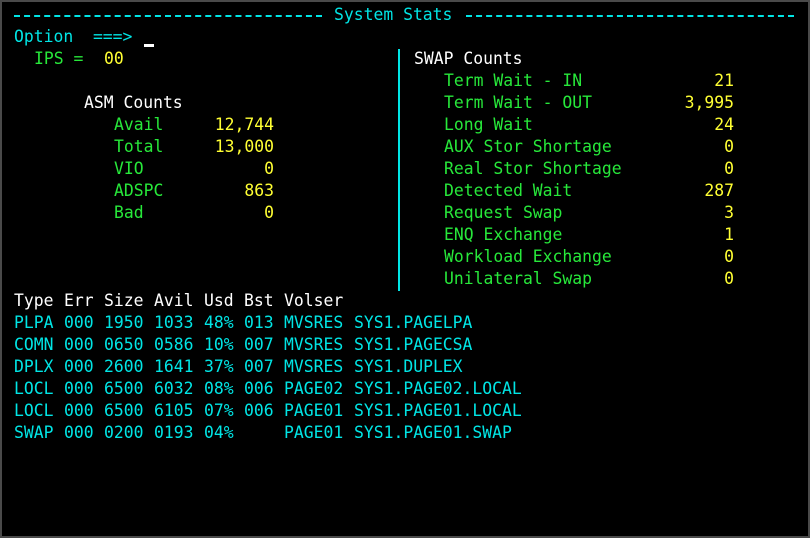 The image size is (810, 538). I want to click on asm-label: Avail, so click(139, 124).